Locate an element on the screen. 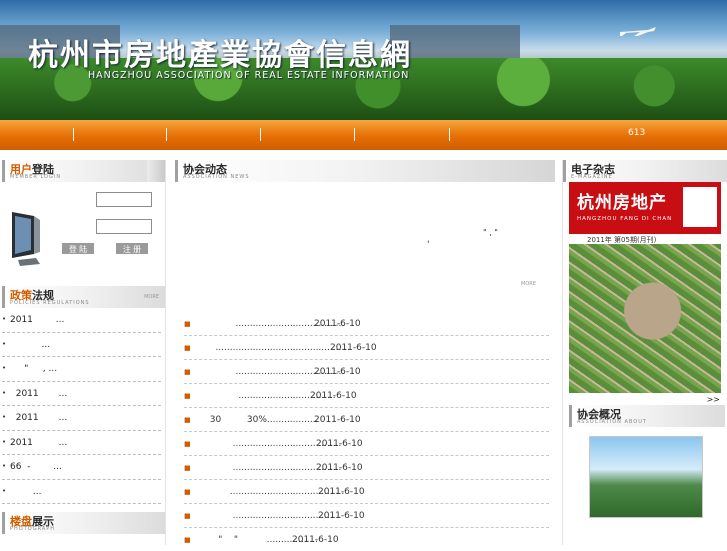 The width and height of the screenshot is (727, 551). magazine-cover-pinyin: HANGZHOU FANG DI CHAN is located at coordinates (625, 219).